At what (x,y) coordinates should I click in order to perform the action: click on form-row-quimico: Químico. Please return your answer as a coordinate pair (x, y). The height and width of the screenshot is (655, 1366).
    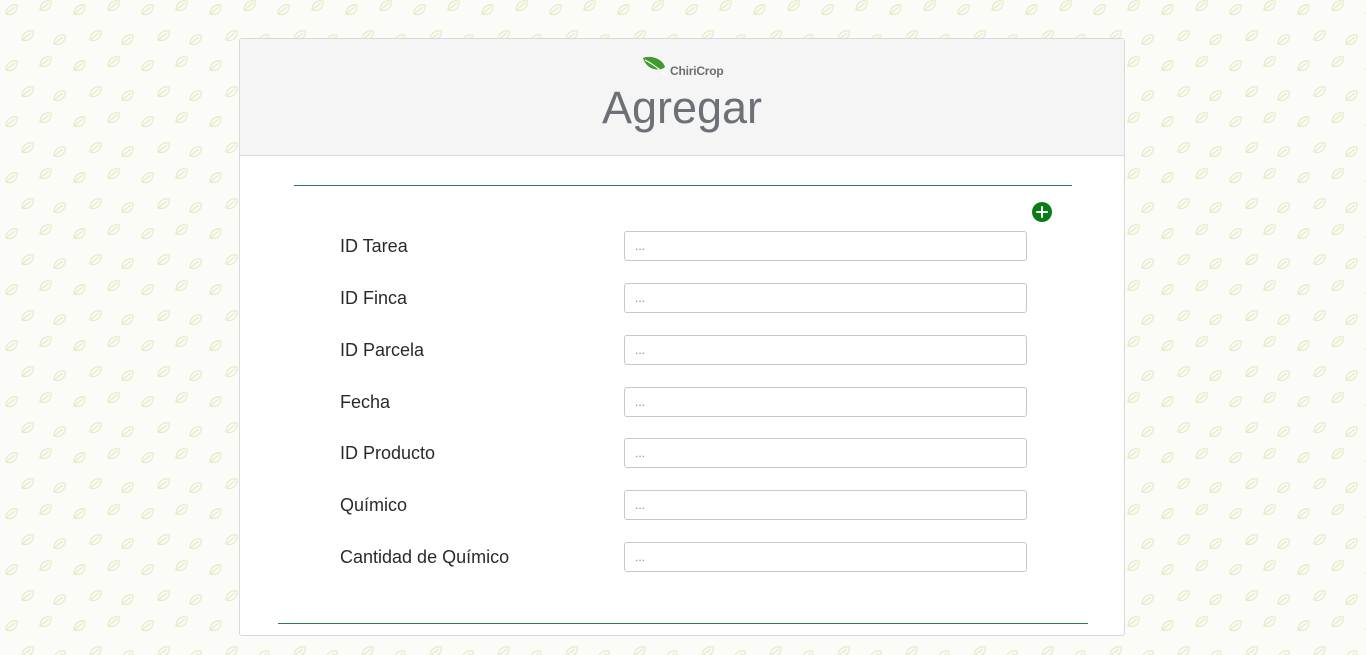
    Looking at the image, I should click on (685, 505).